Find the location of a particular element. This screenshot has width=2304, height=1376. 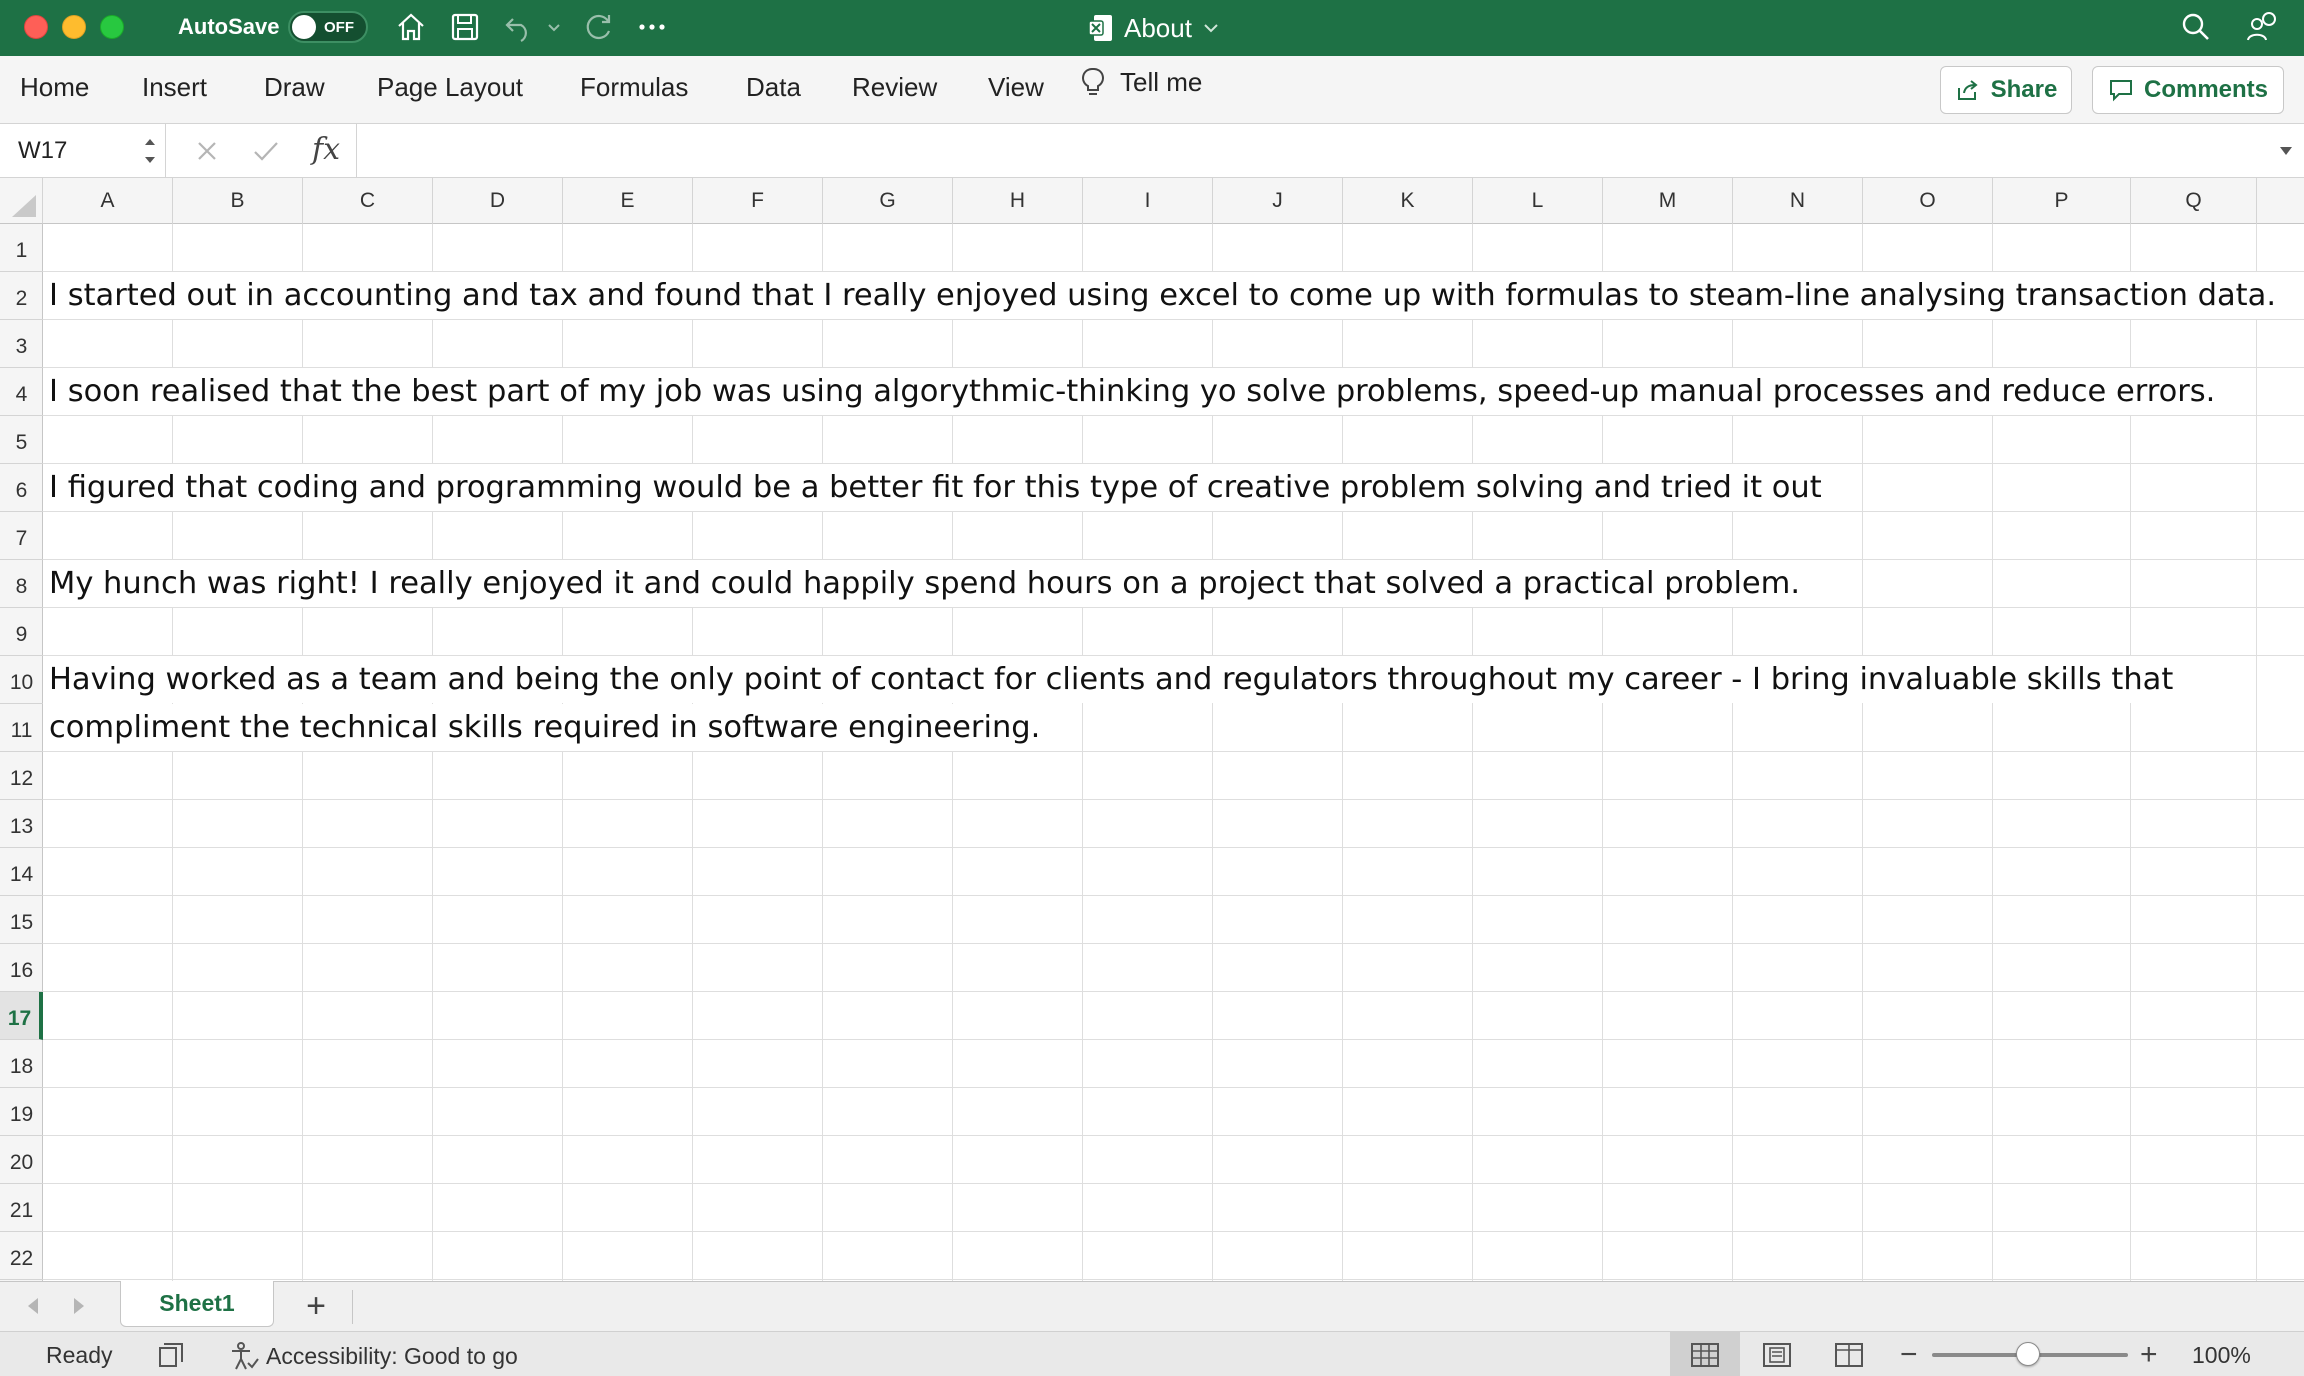

column-headers: ABCDEFGHIJKLMNOPQ is located at coordinates (1173, 201).